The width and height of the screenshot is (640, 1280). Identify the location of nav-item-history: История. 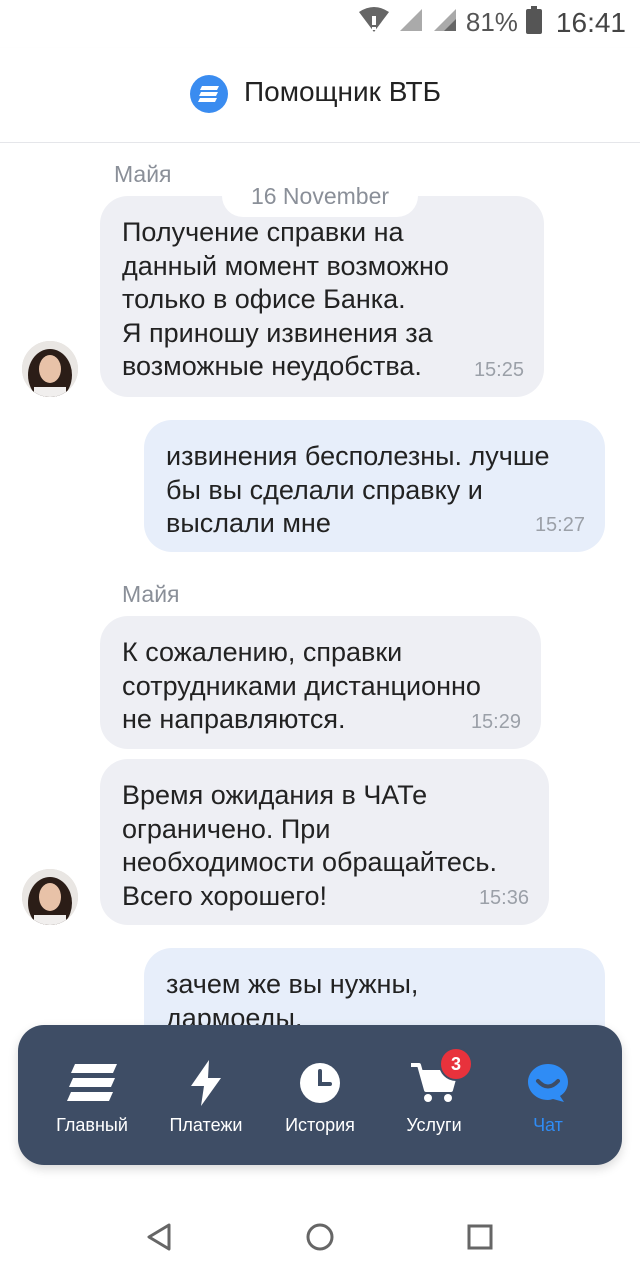
(320, 1095).